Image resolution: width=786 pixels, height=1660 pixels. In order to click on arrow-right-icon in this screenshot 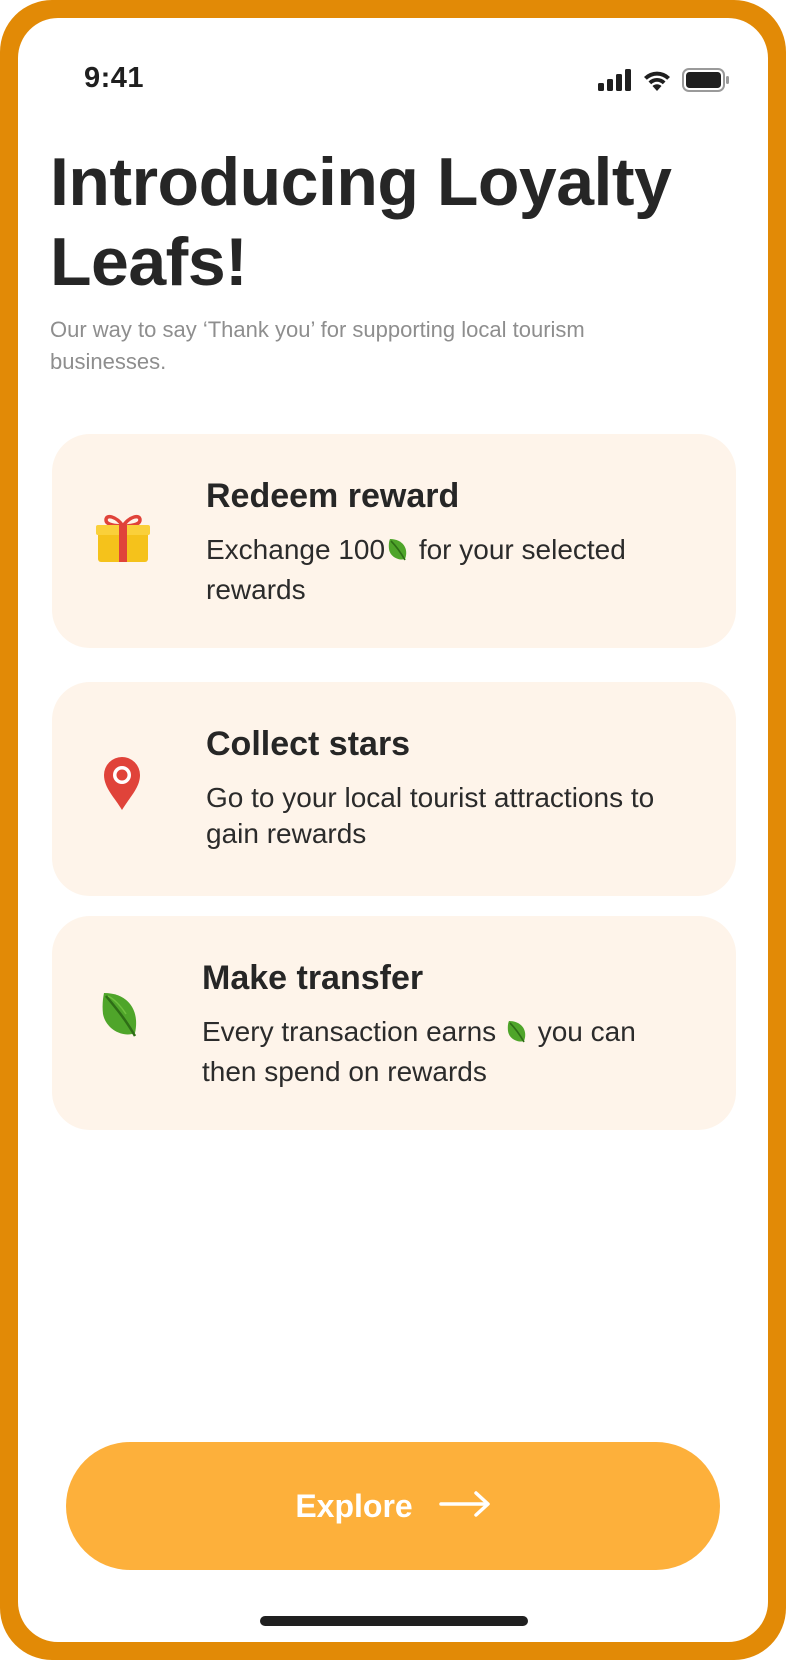, I will do `click(464, 1506)`.